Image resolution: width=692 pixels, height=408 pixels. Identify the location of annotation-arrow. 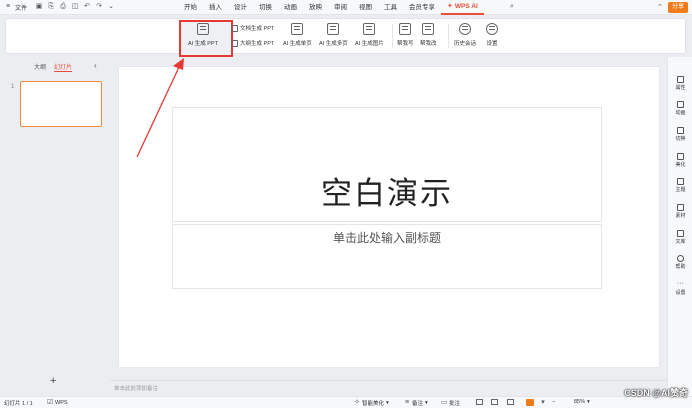
(160, 108).